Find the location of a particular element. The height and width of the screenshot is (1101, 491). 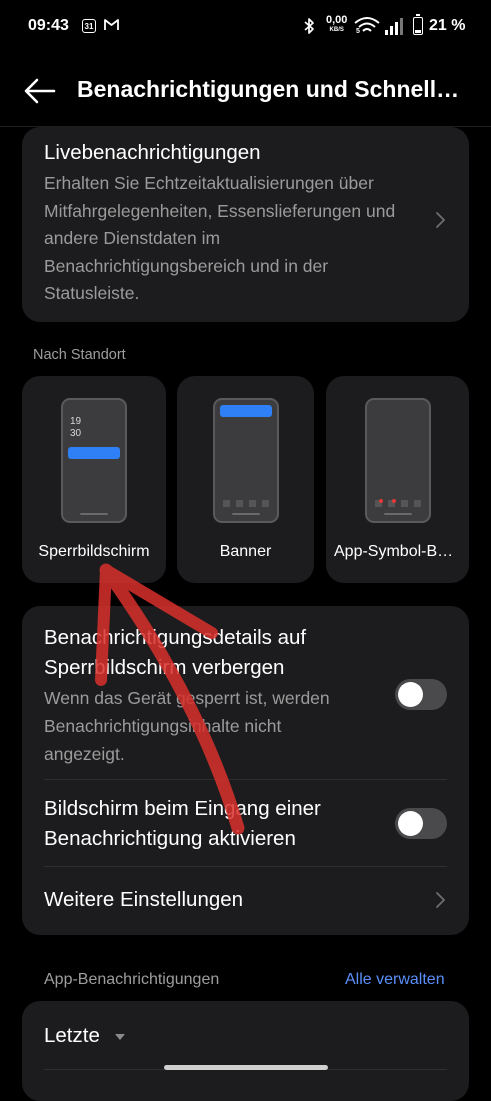

dropdown-triangle-icon is located at coordinates (119, 1036).